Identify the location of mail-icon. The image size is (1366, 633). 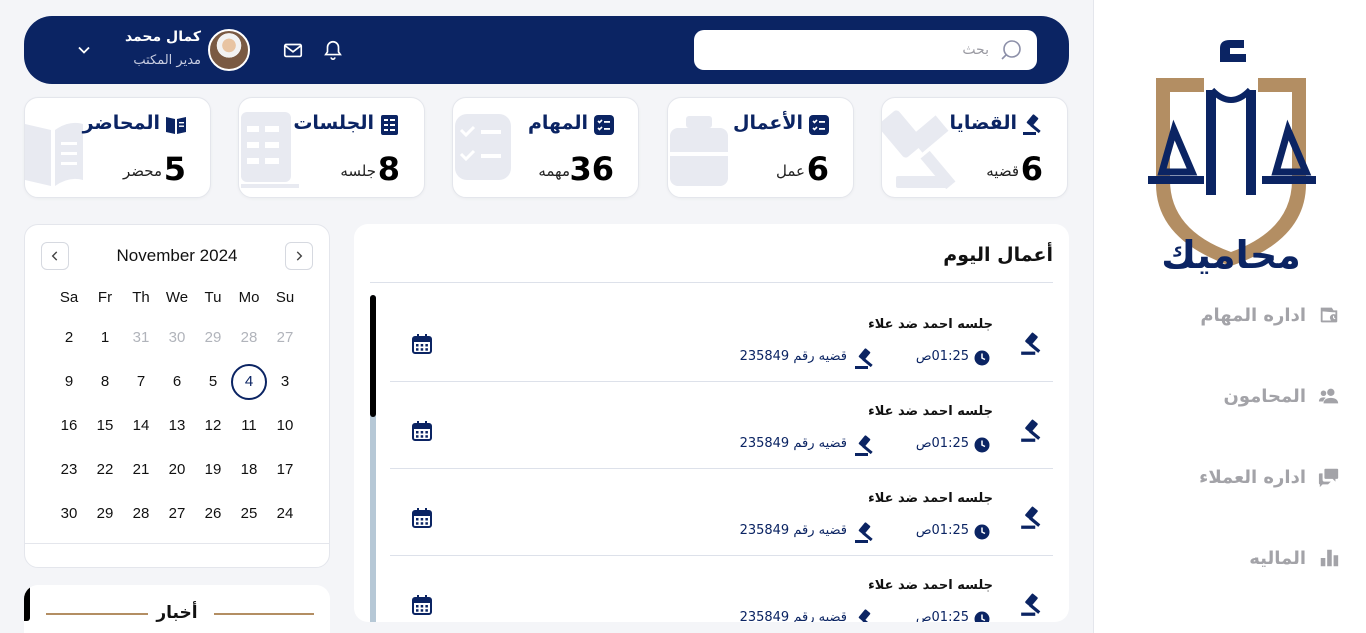
(293, 50).